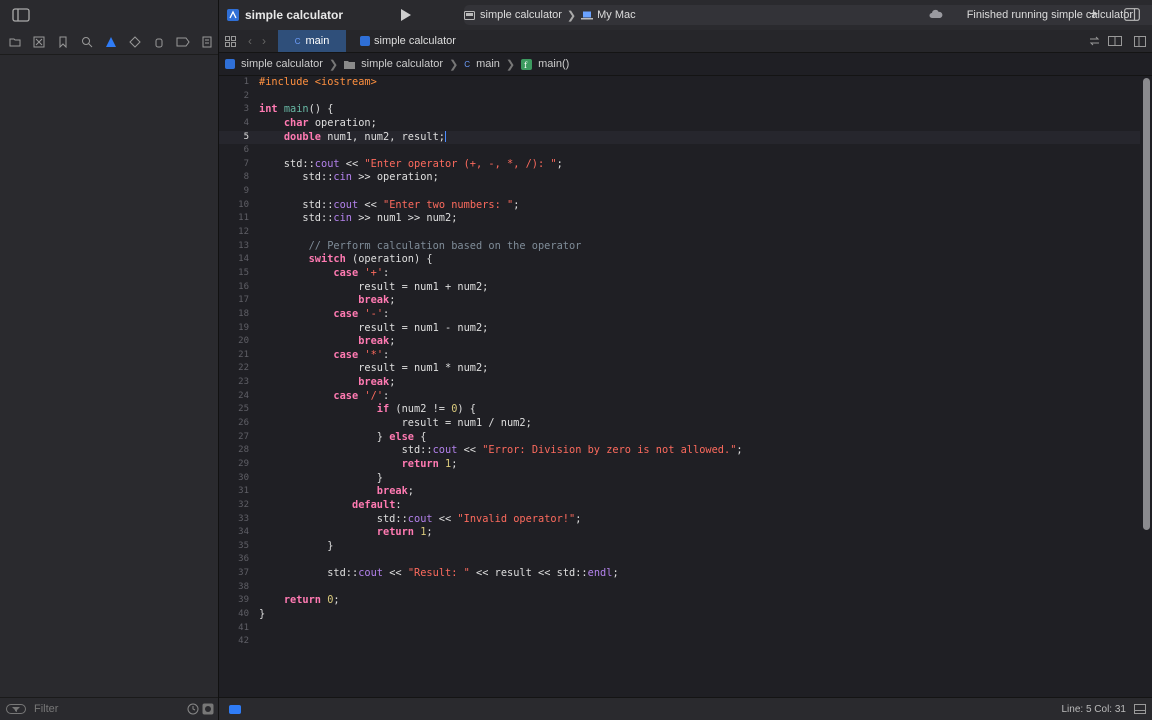 Image resolution: width=1152 pixels, height=720 pixels. Describe the element at coordinates (208, 709) in the screenshot. I see `source-control-filter-icon` at that location.